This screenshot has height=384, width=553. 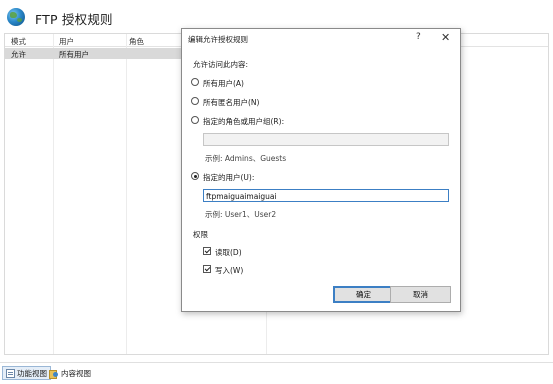 I want to click on users-example: 示例: User1、User2, so click(x=241, y=214).